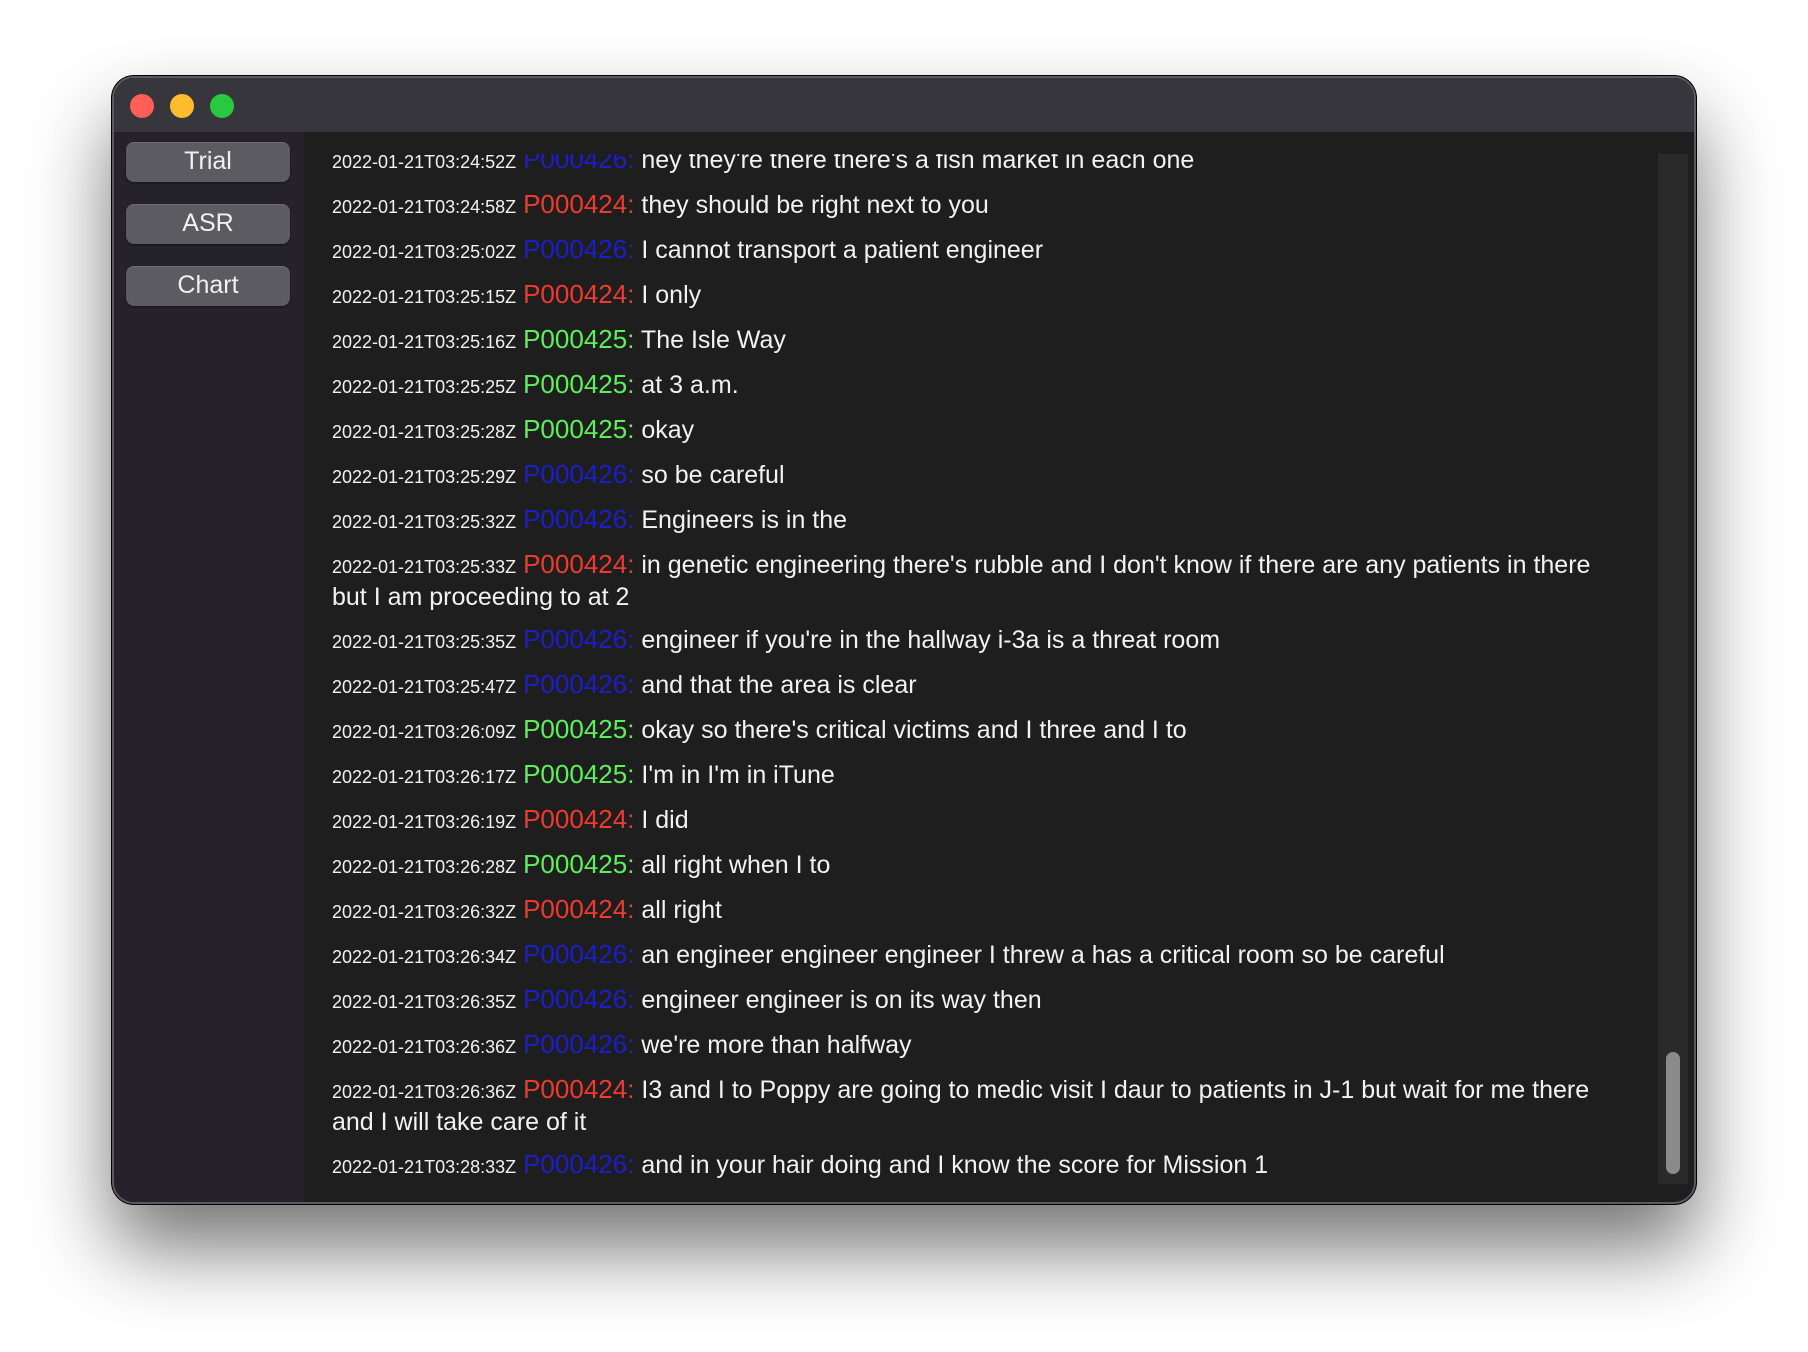 Image resolution: width=1808 pixels, height=1352 pixels. Describe the element at coordinates (904, 105) in the screenshot. I see `title-bar` at that location.